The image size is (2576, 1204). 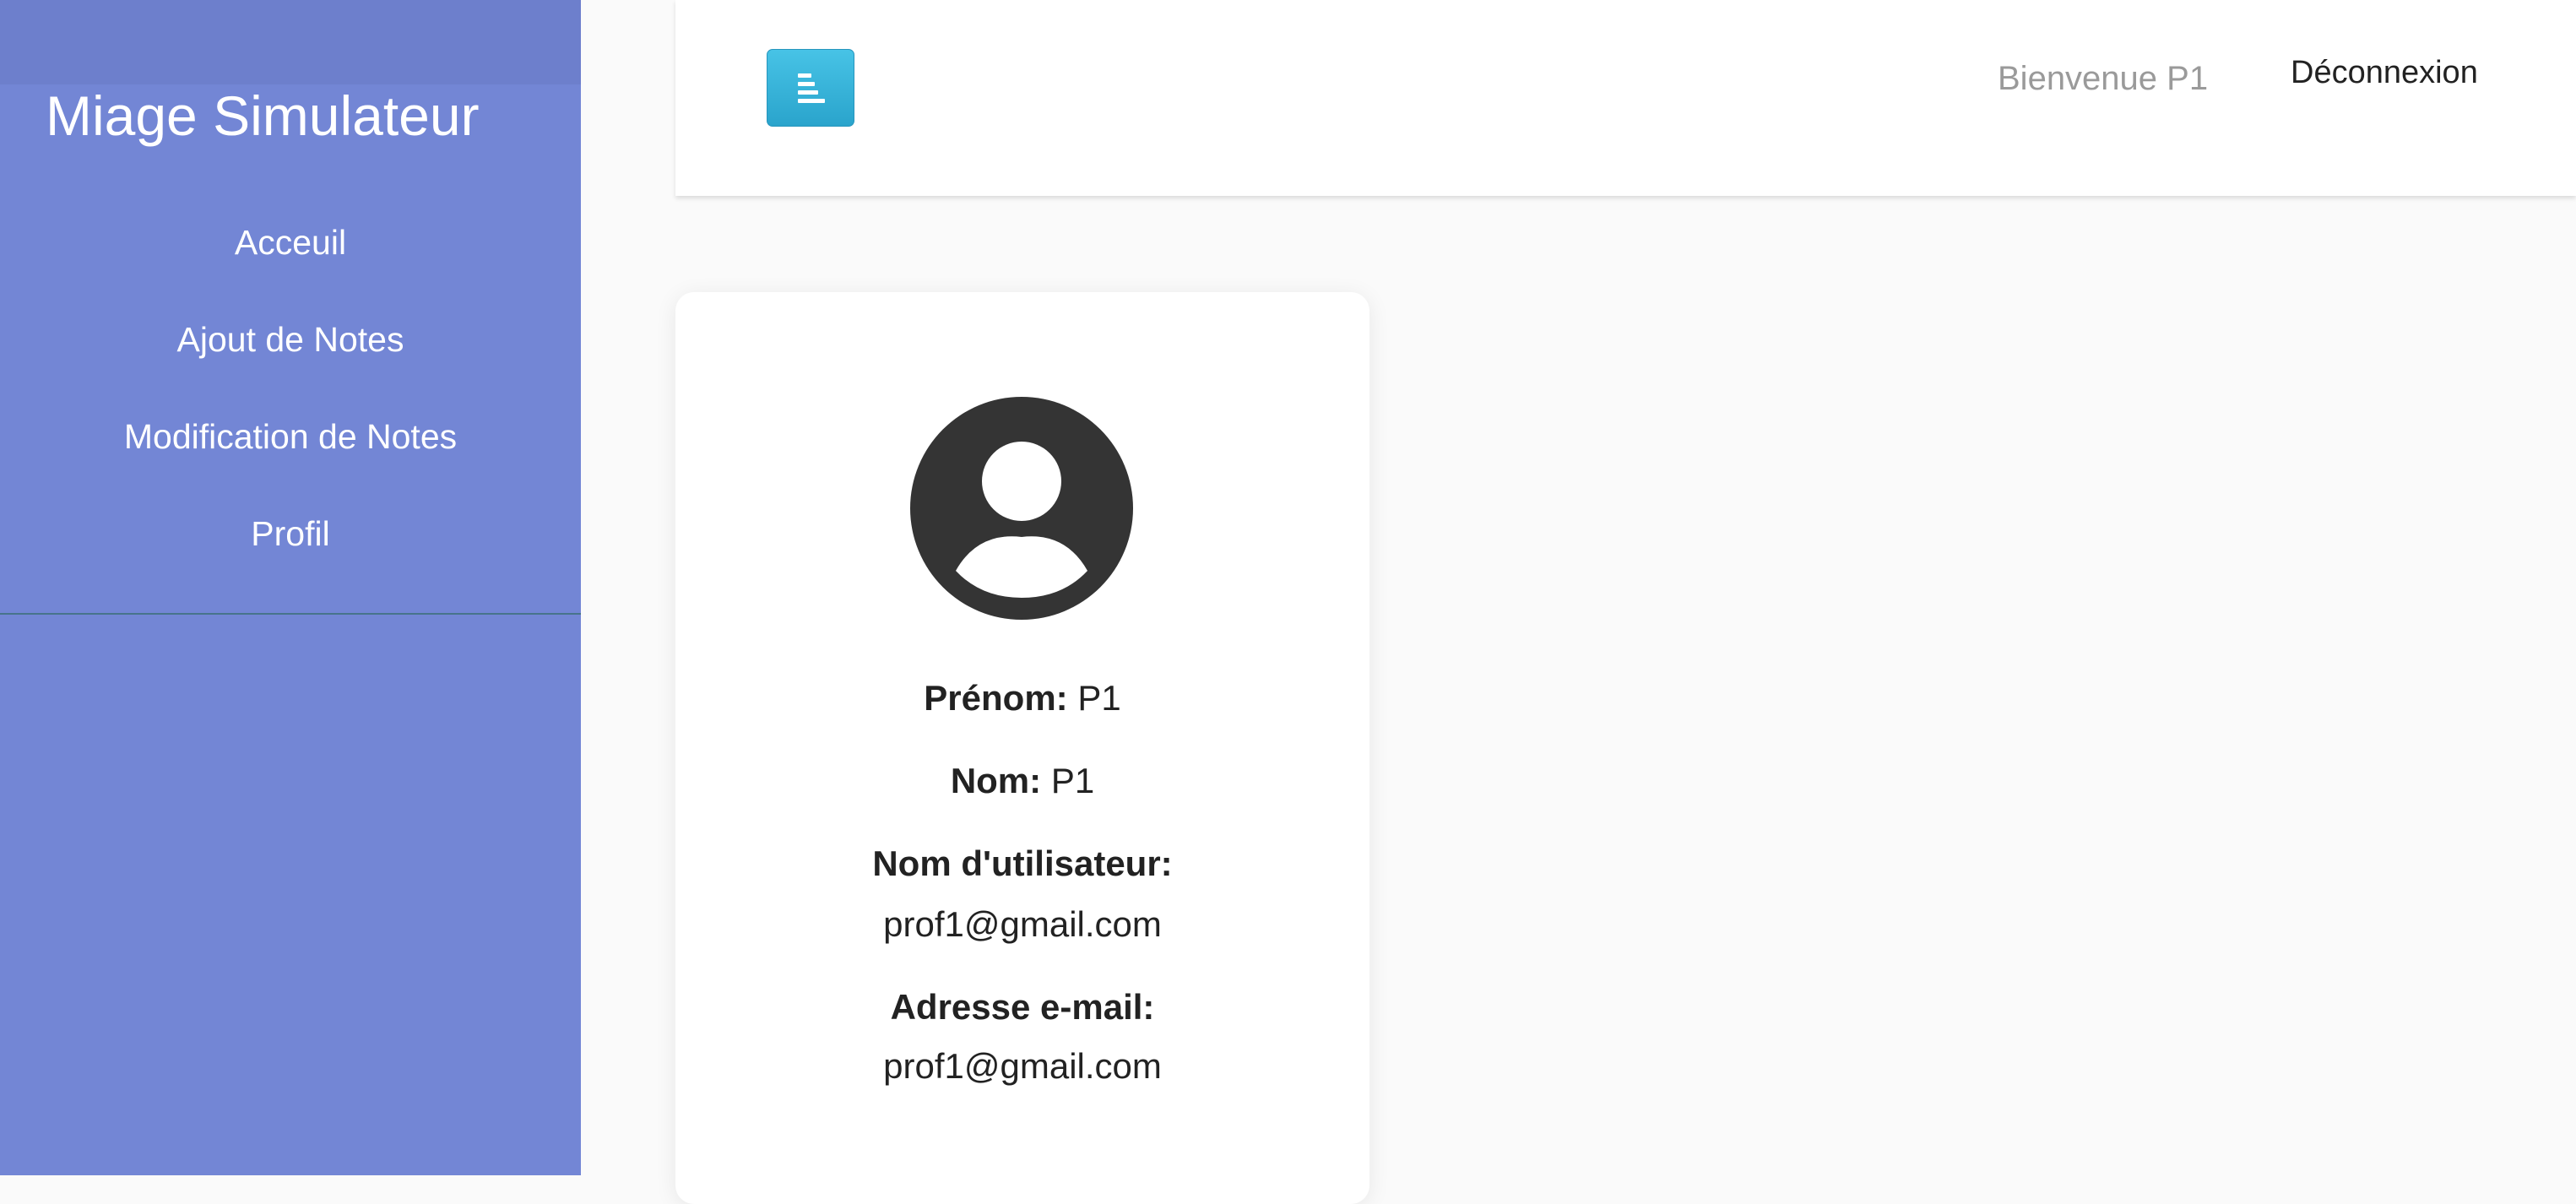 What do you see at coordinates (1022, 1007) in the screenshot?
I see `email-label: Adresse e-mail:` at bounding box center [1022, 1007].